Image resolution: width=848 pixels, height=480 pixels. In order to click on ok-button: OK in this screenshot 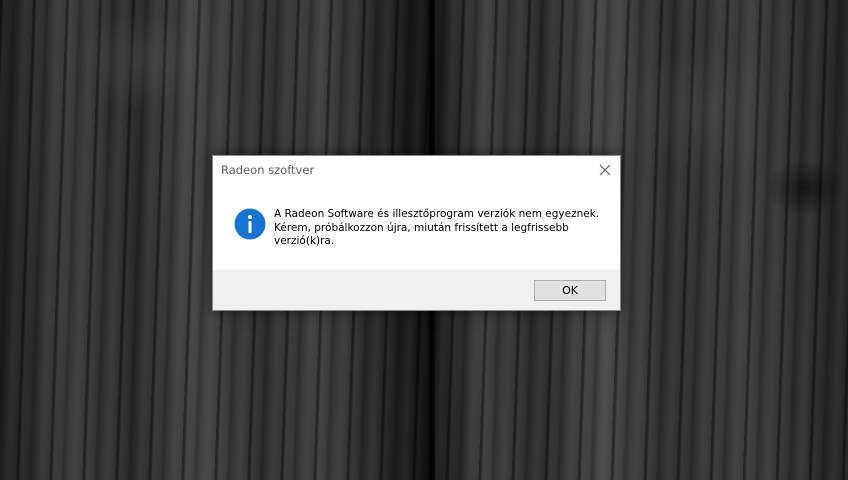, I will do `click(570, 290)`.